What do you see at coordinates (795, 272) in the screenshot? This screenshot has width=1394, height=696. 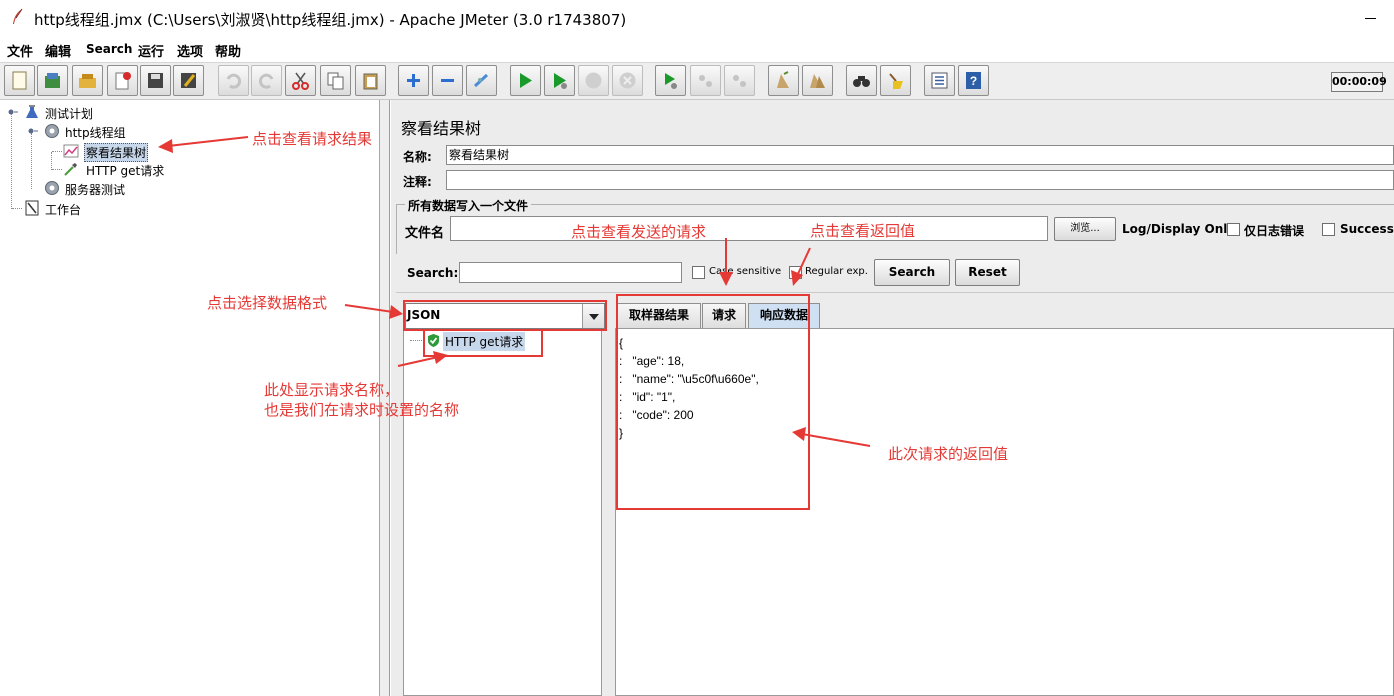 I see `regex-checkbox` at bounding box center [795, 272].